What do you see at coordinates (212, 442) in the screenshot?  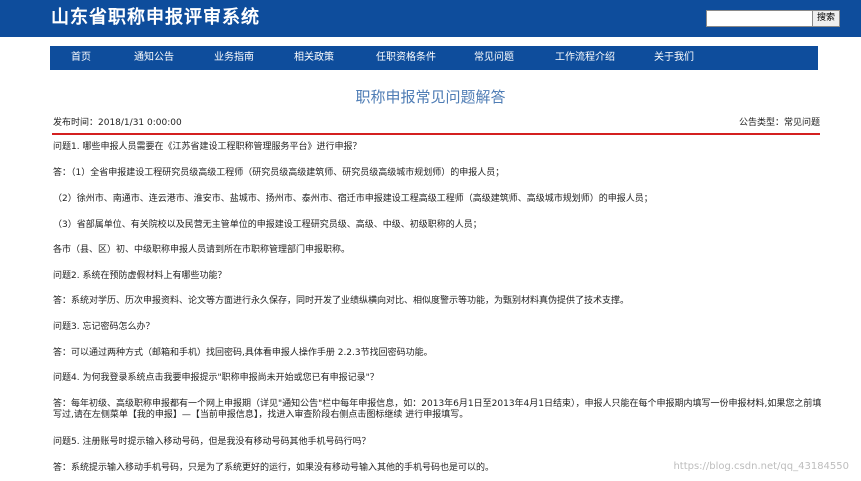 I see `faq-question-5: 问题5. 注册账号时提示输入移动号码，但是我没有移动号码其他手机号码行吗？` at bounding box center [212, 442].